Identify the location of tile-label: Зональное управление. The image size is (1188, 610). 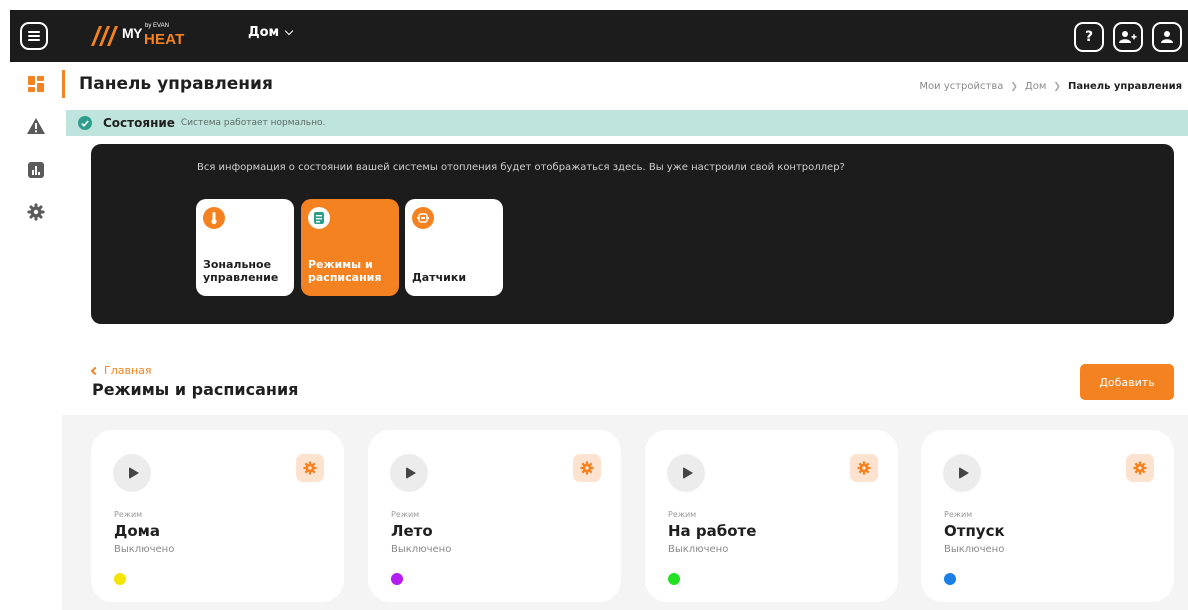
(241, 271).